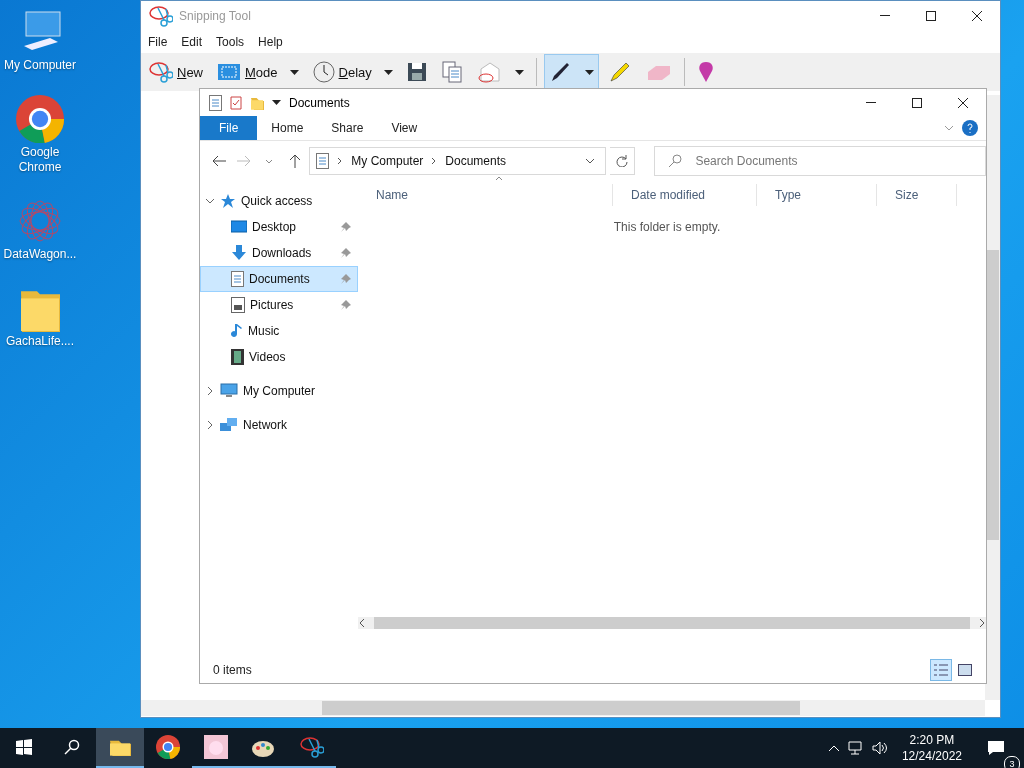  What do you see at coordinates (229, 425) in the screenshot?
I see `network-icon` at bounding box center [229, 425].